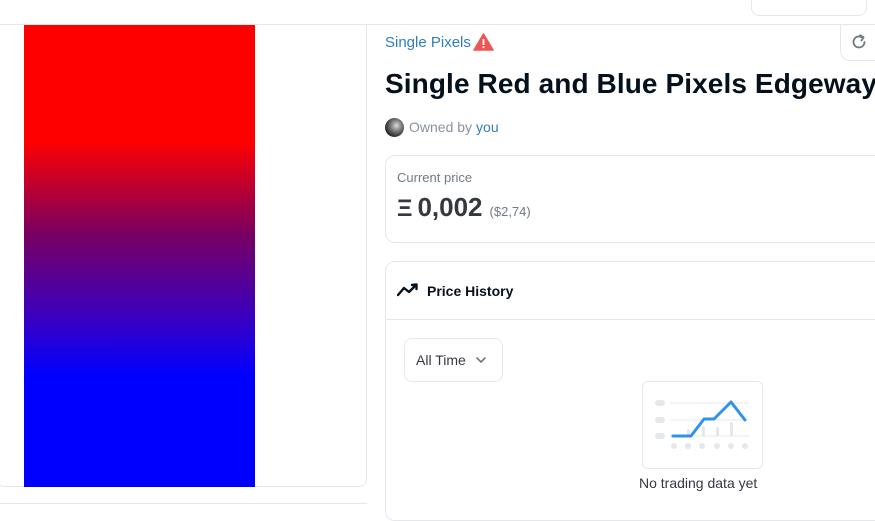  Describe the element at coordinates (428, 42) in the screenshot. I see `collection-link: Single Pixels` at that location.